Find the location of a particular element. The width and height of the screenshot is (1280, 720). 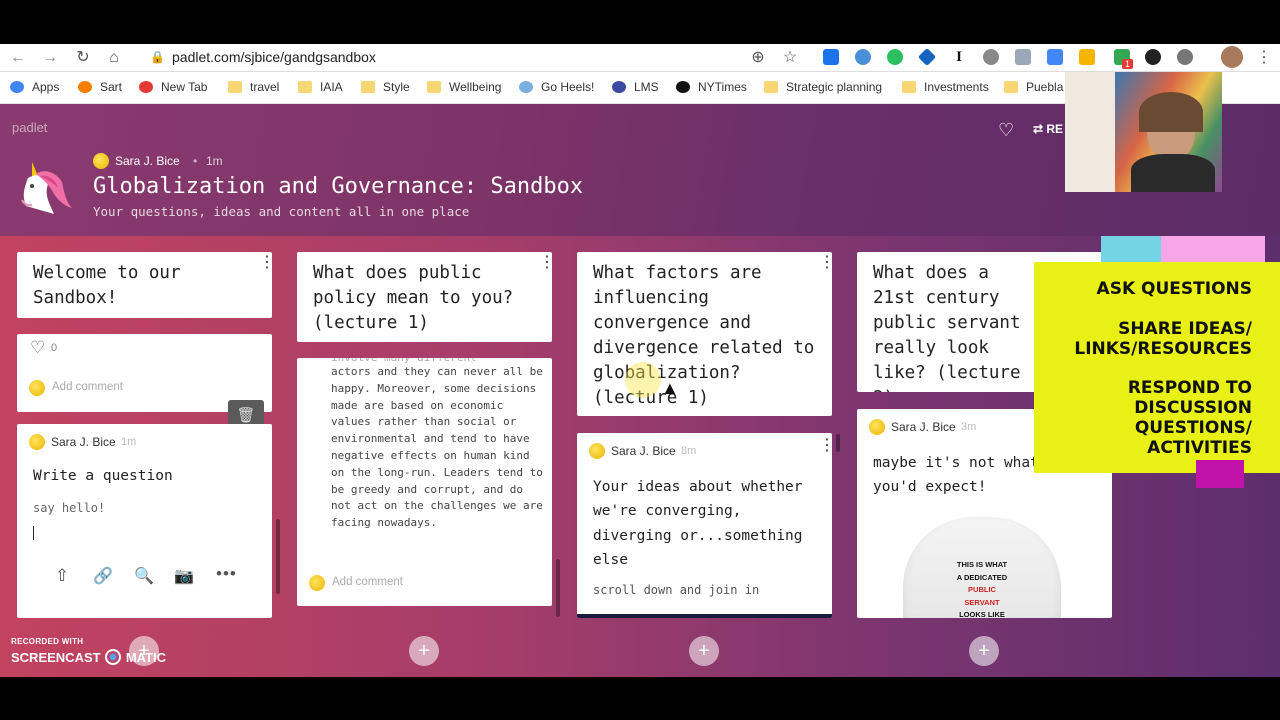

remake-button: ⇄ RE is located at coordinates (1048, 129).